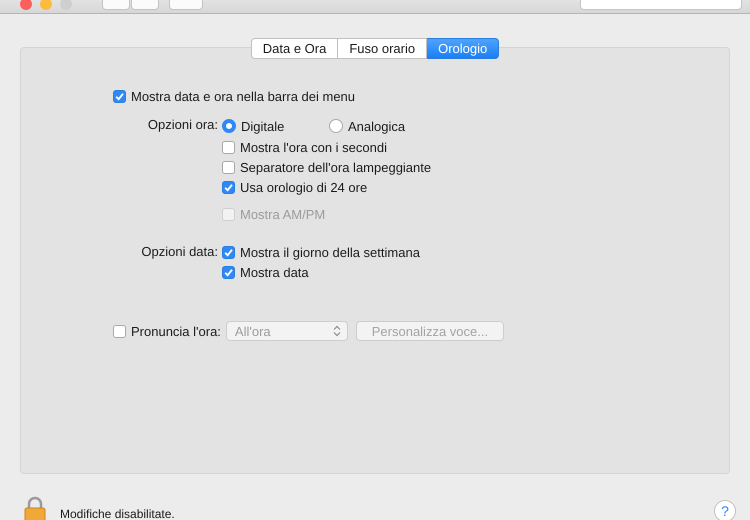  I want to click on checkbox-label: Mostra l'ora con i secondi, so click(313, 147).